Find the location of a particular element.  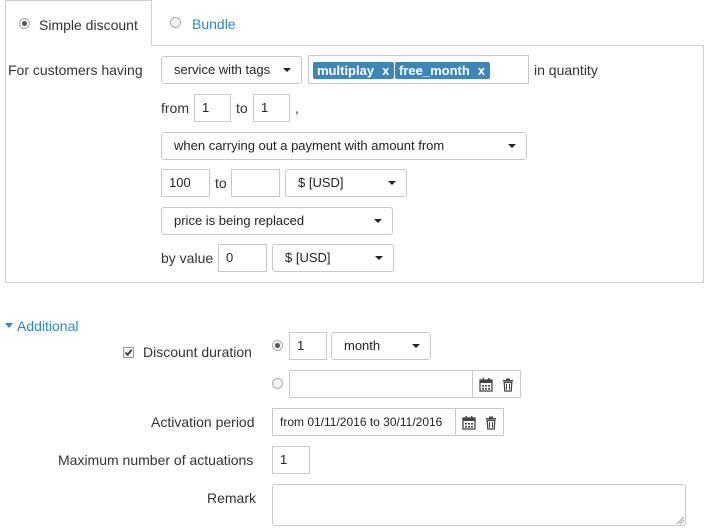

service-type-select: service with tags is located at coordinates (231, 70).